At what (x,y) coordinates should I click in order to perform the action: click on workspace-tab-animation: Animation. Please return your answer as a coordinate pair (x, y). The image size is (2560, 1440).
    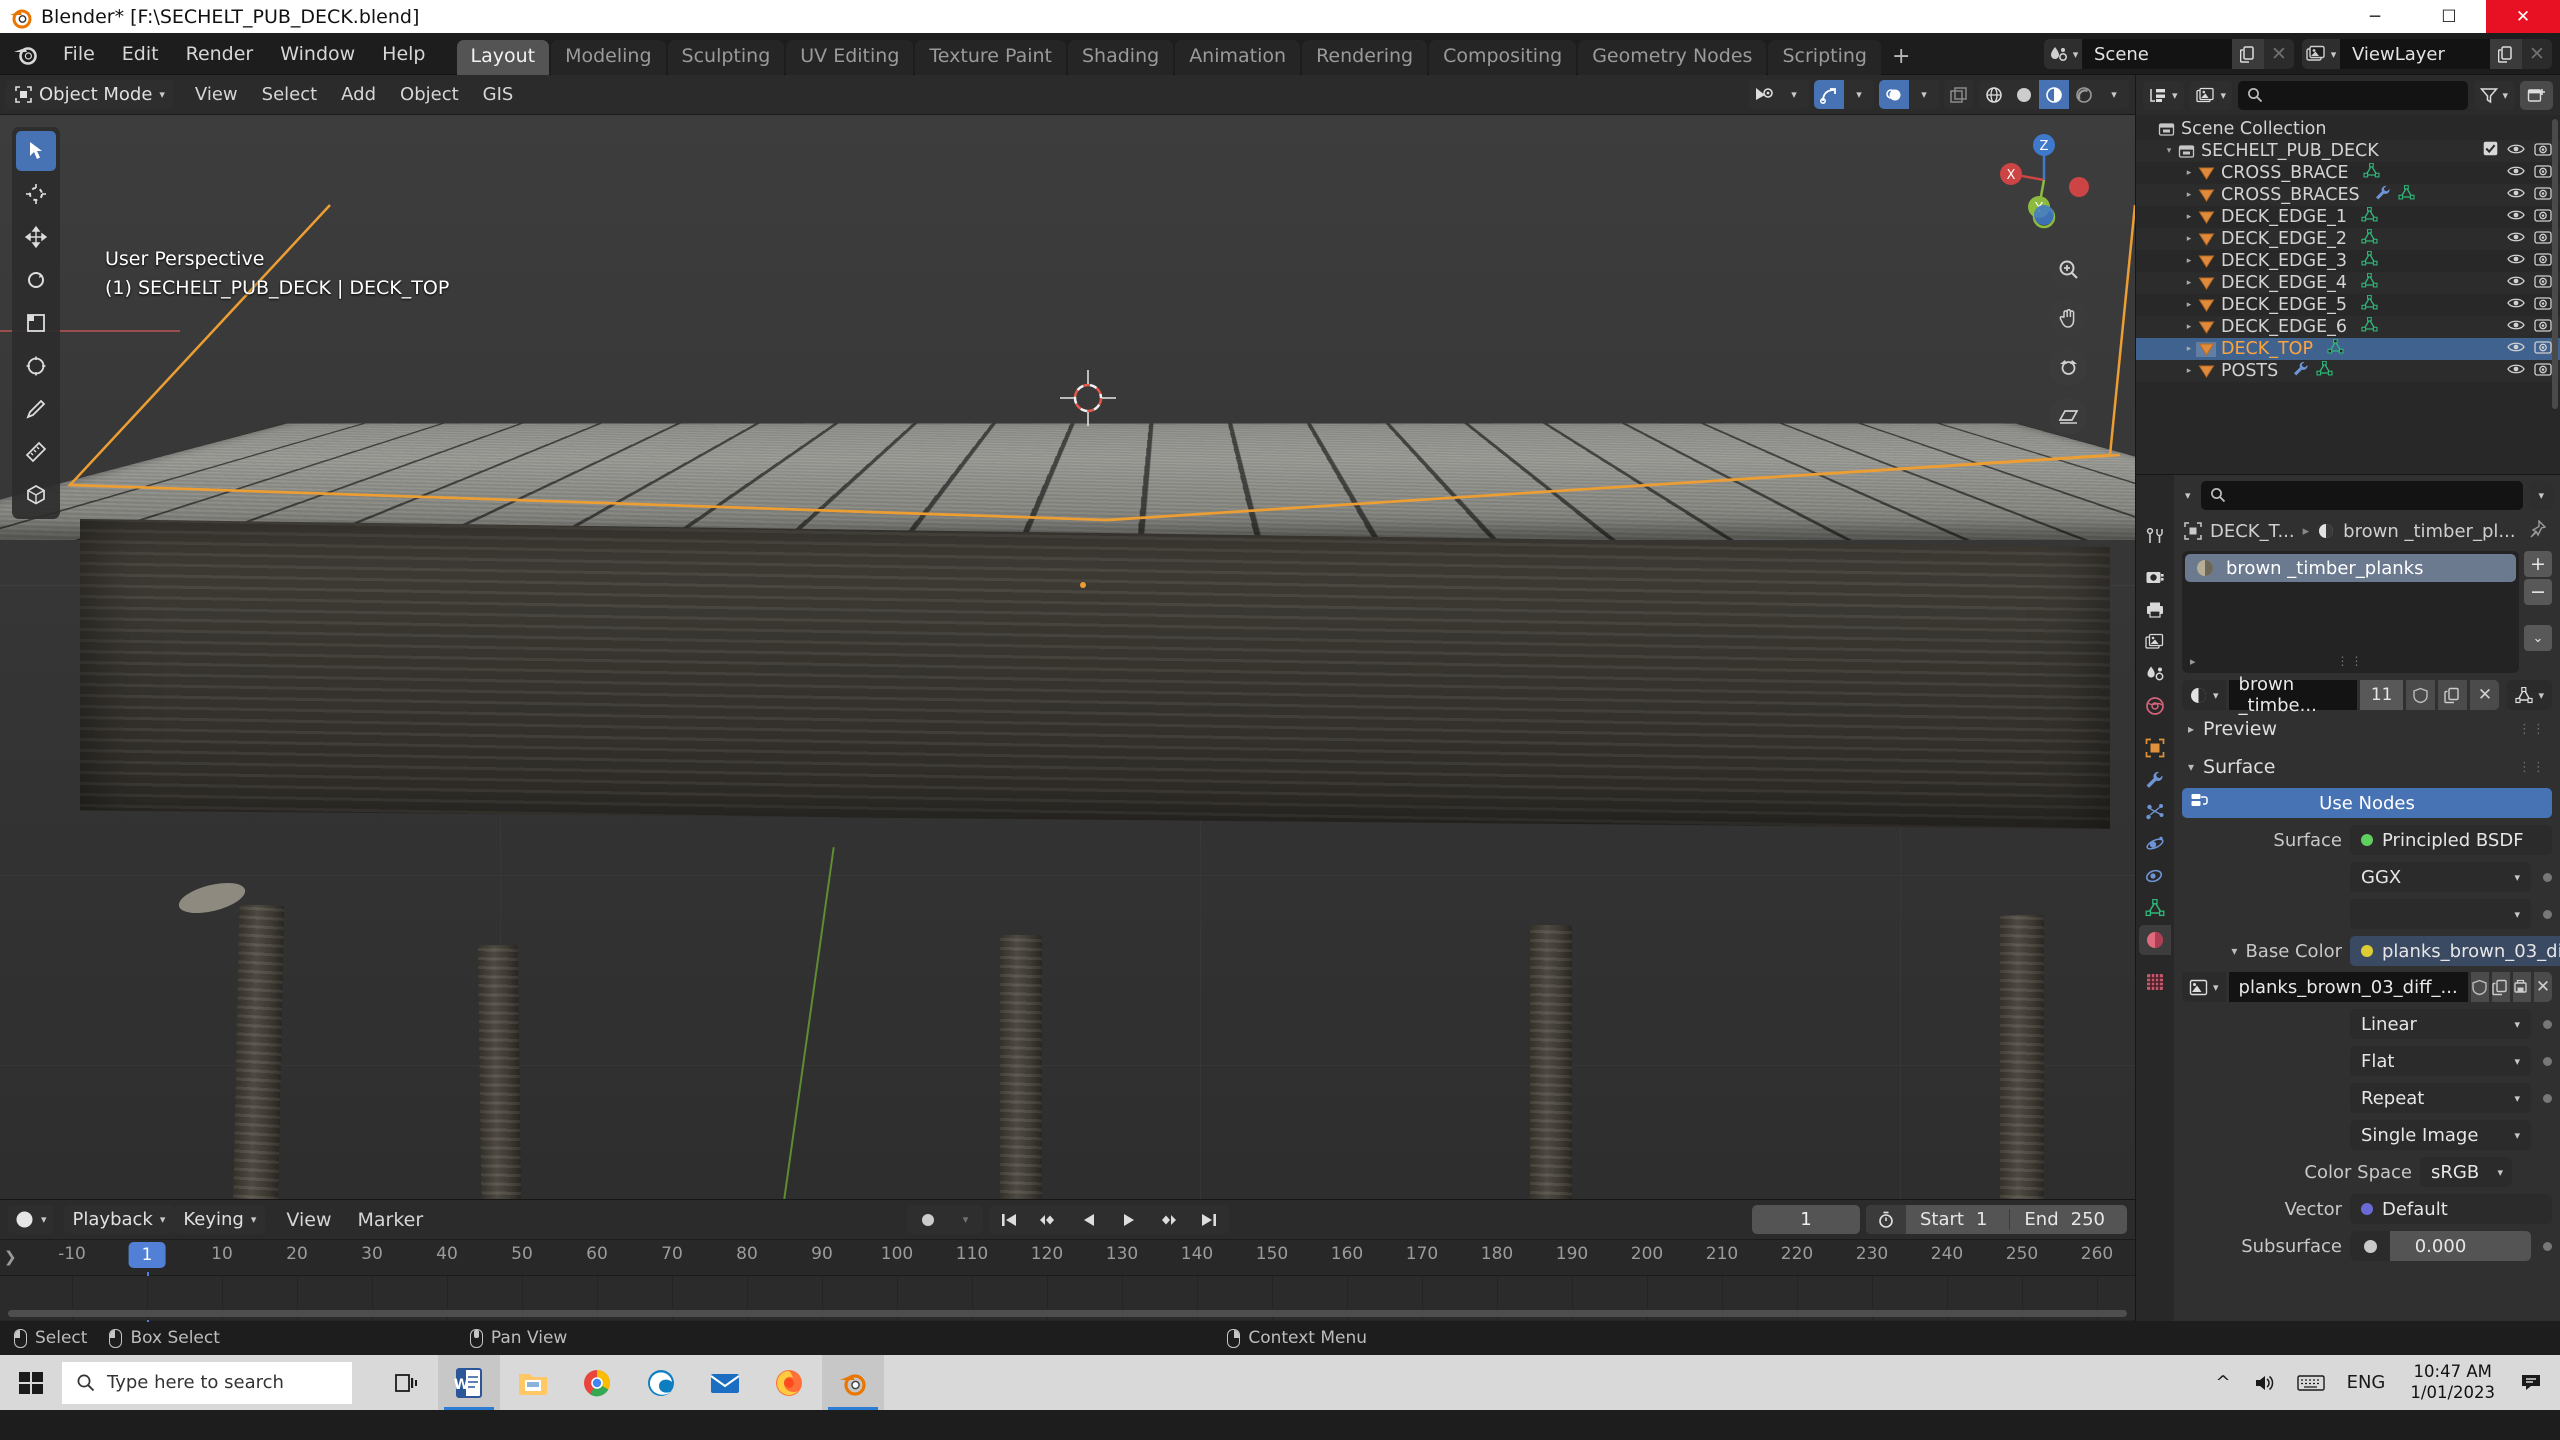
    Looking at the image, I should click on (1238, 57).